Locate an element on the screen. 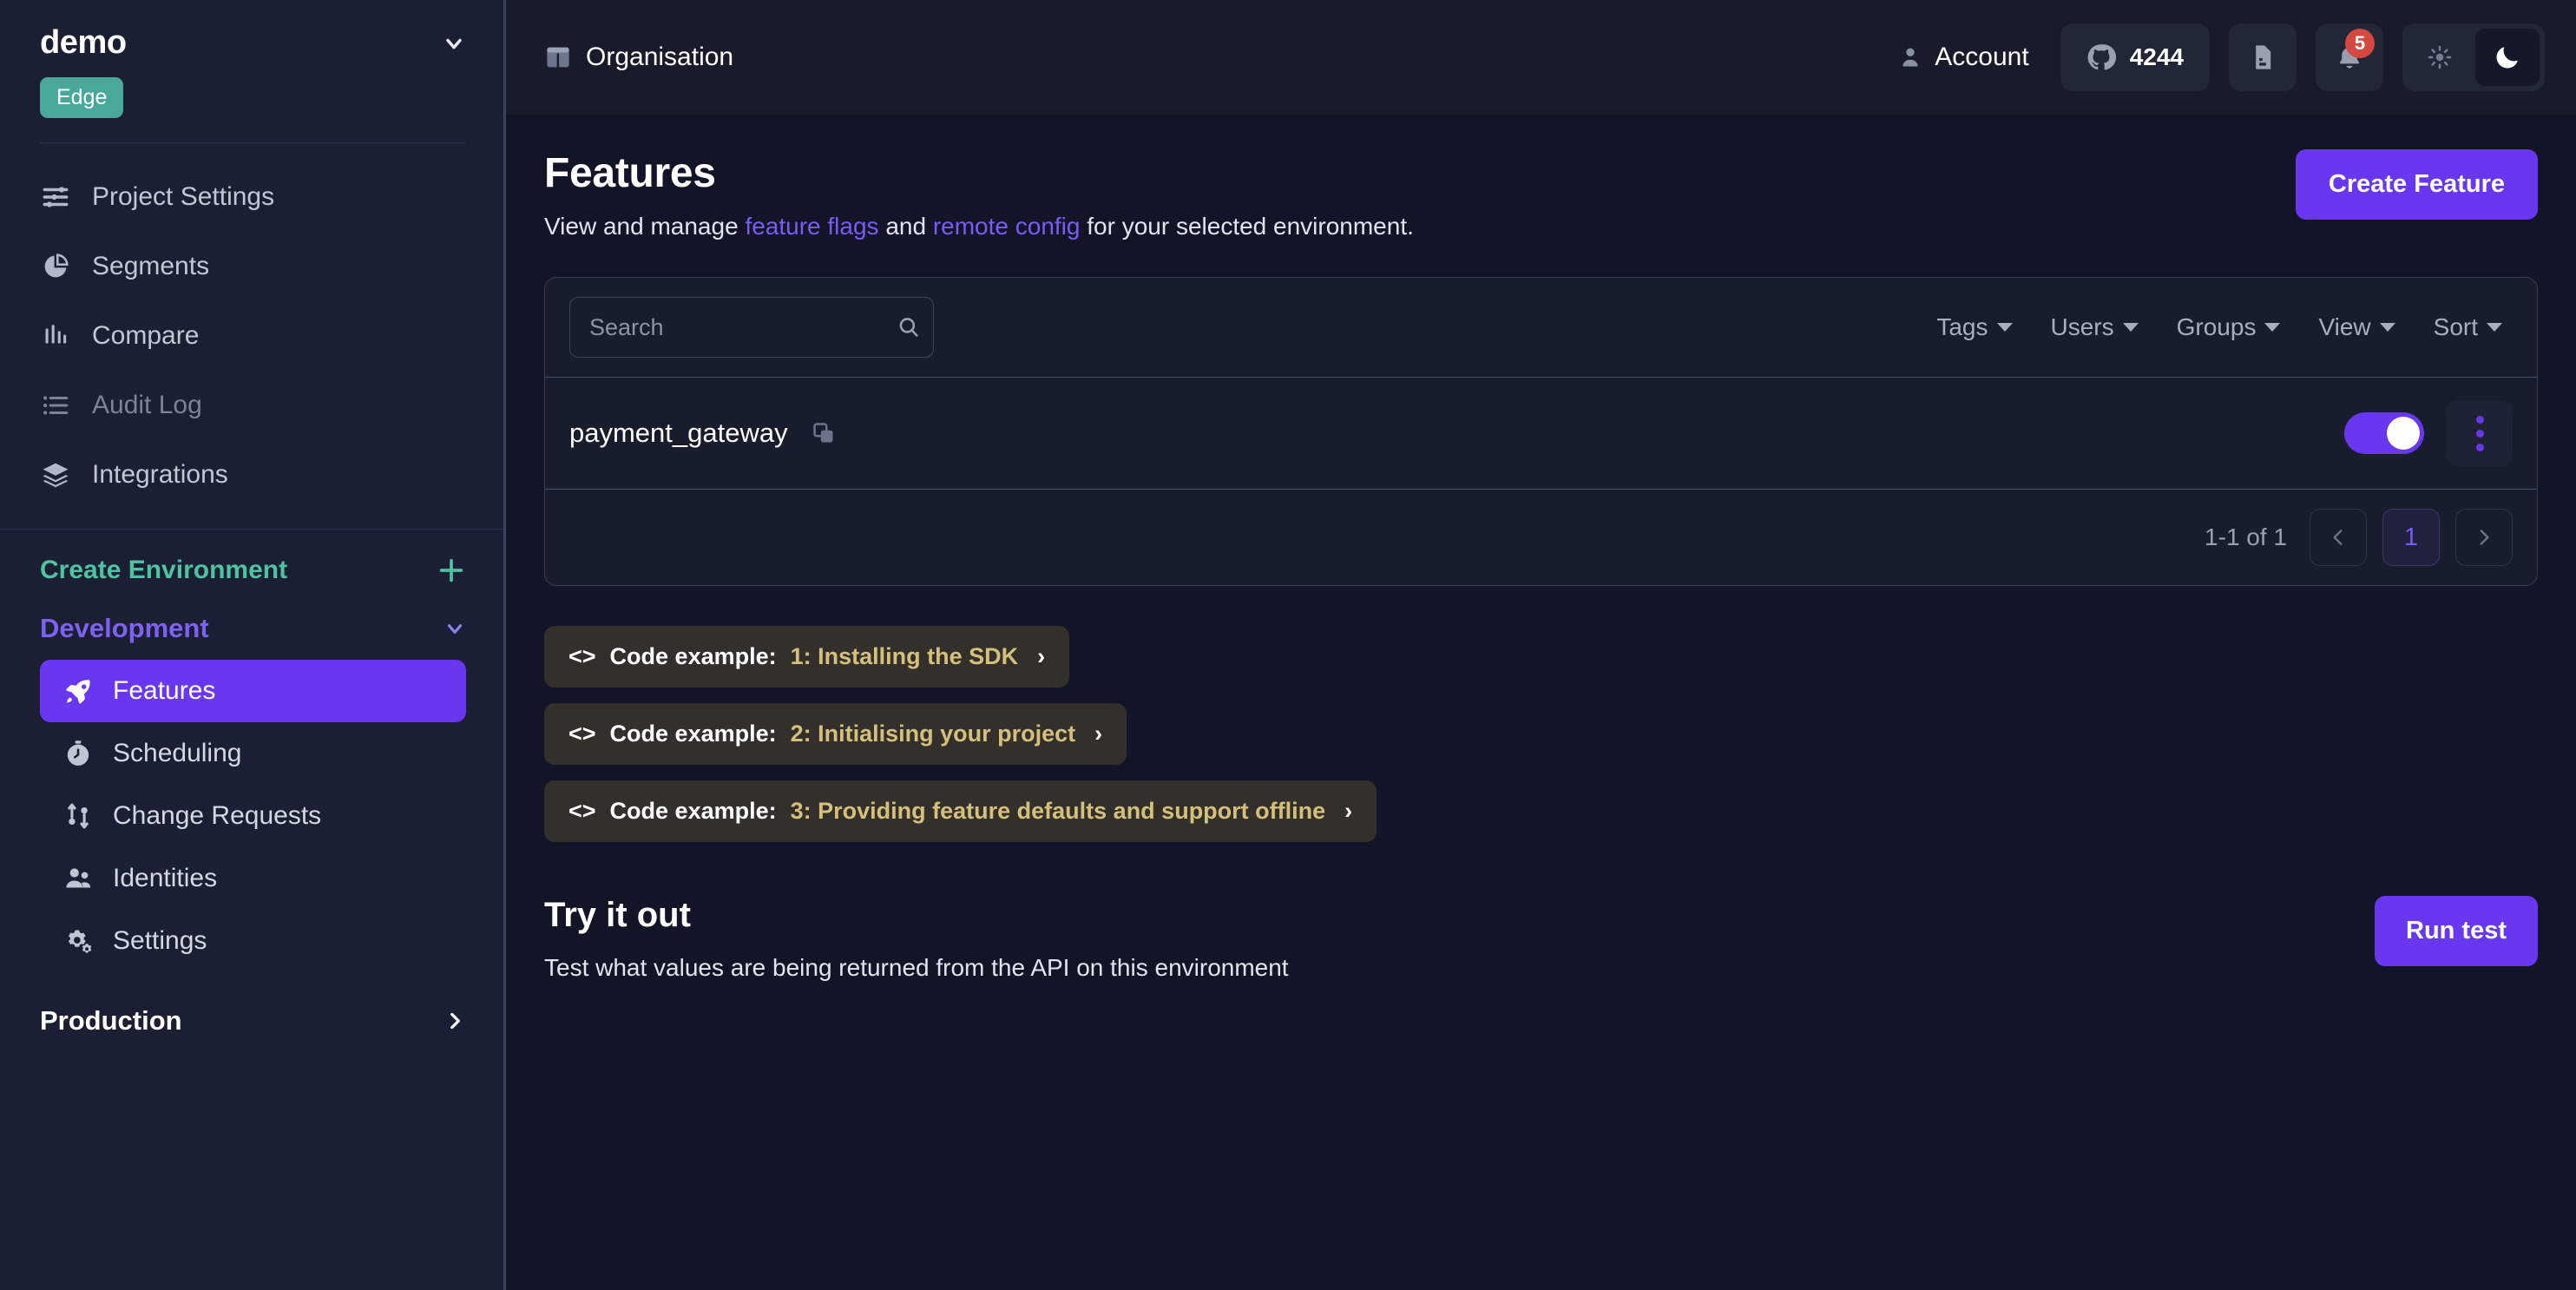 The height and width of the screenshot is (1290, 2576). search-box is located at coordinates (751, 327).